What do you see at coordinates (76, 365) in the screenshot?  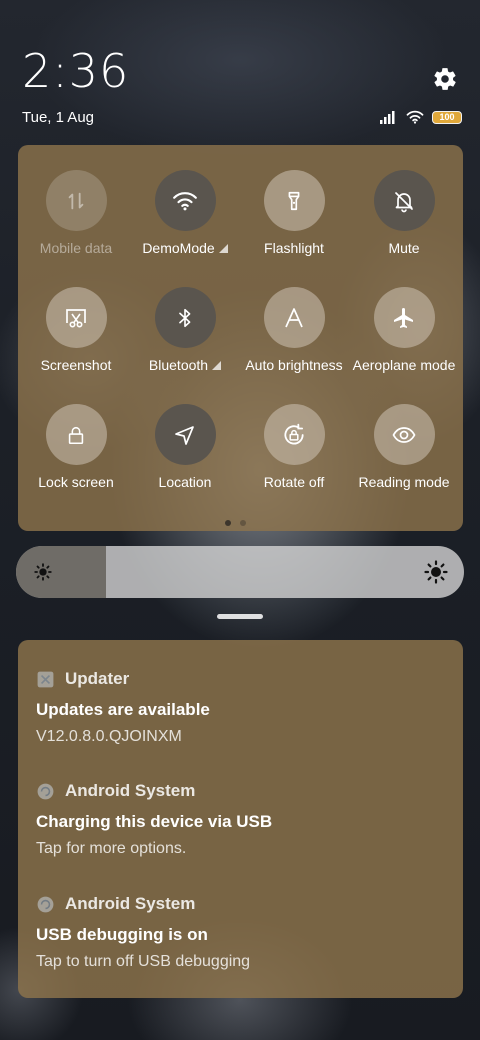 I see `tile-screenshot-label: Screenshot` at bounding box center [76, 365].